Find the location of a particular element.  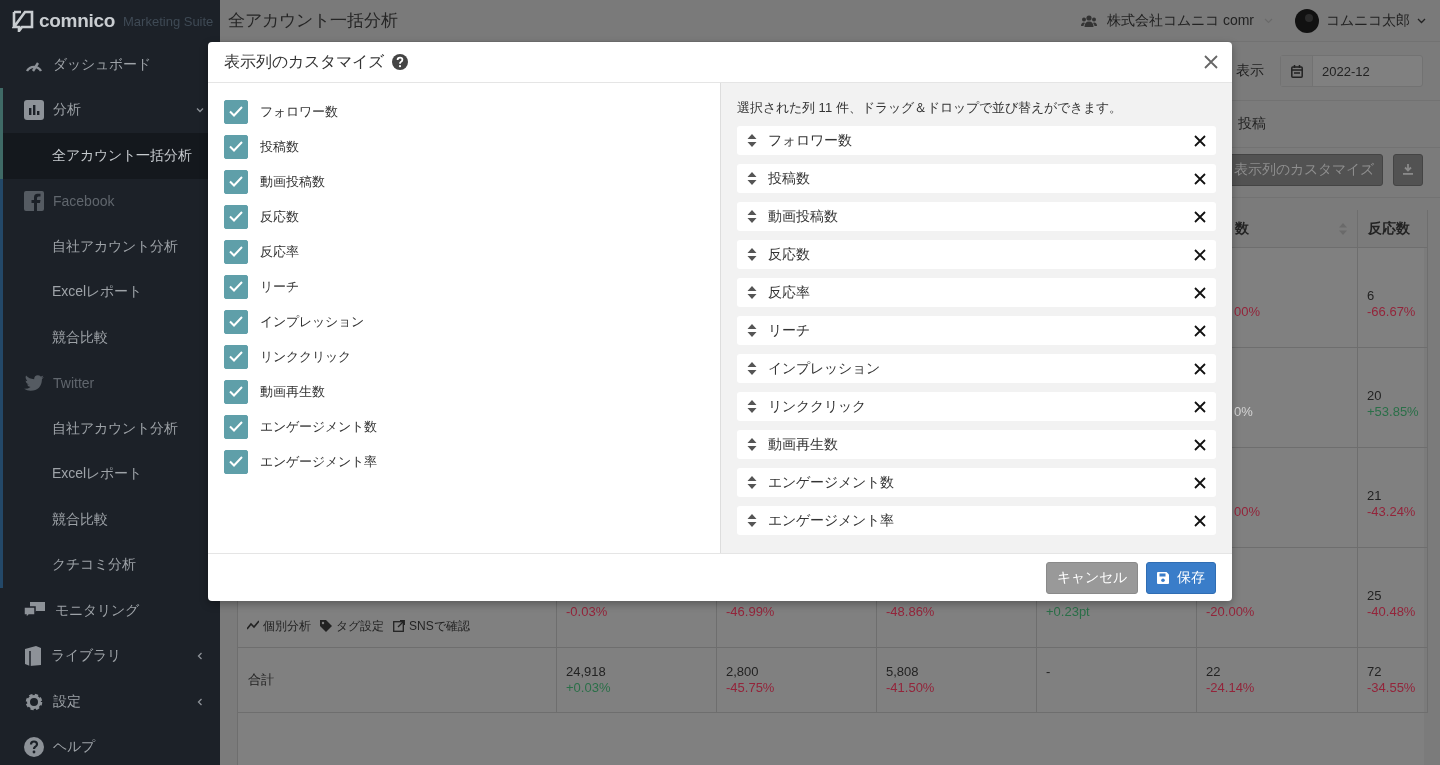

cell-change: +0.23pt is located at coordinates (1068, 612).